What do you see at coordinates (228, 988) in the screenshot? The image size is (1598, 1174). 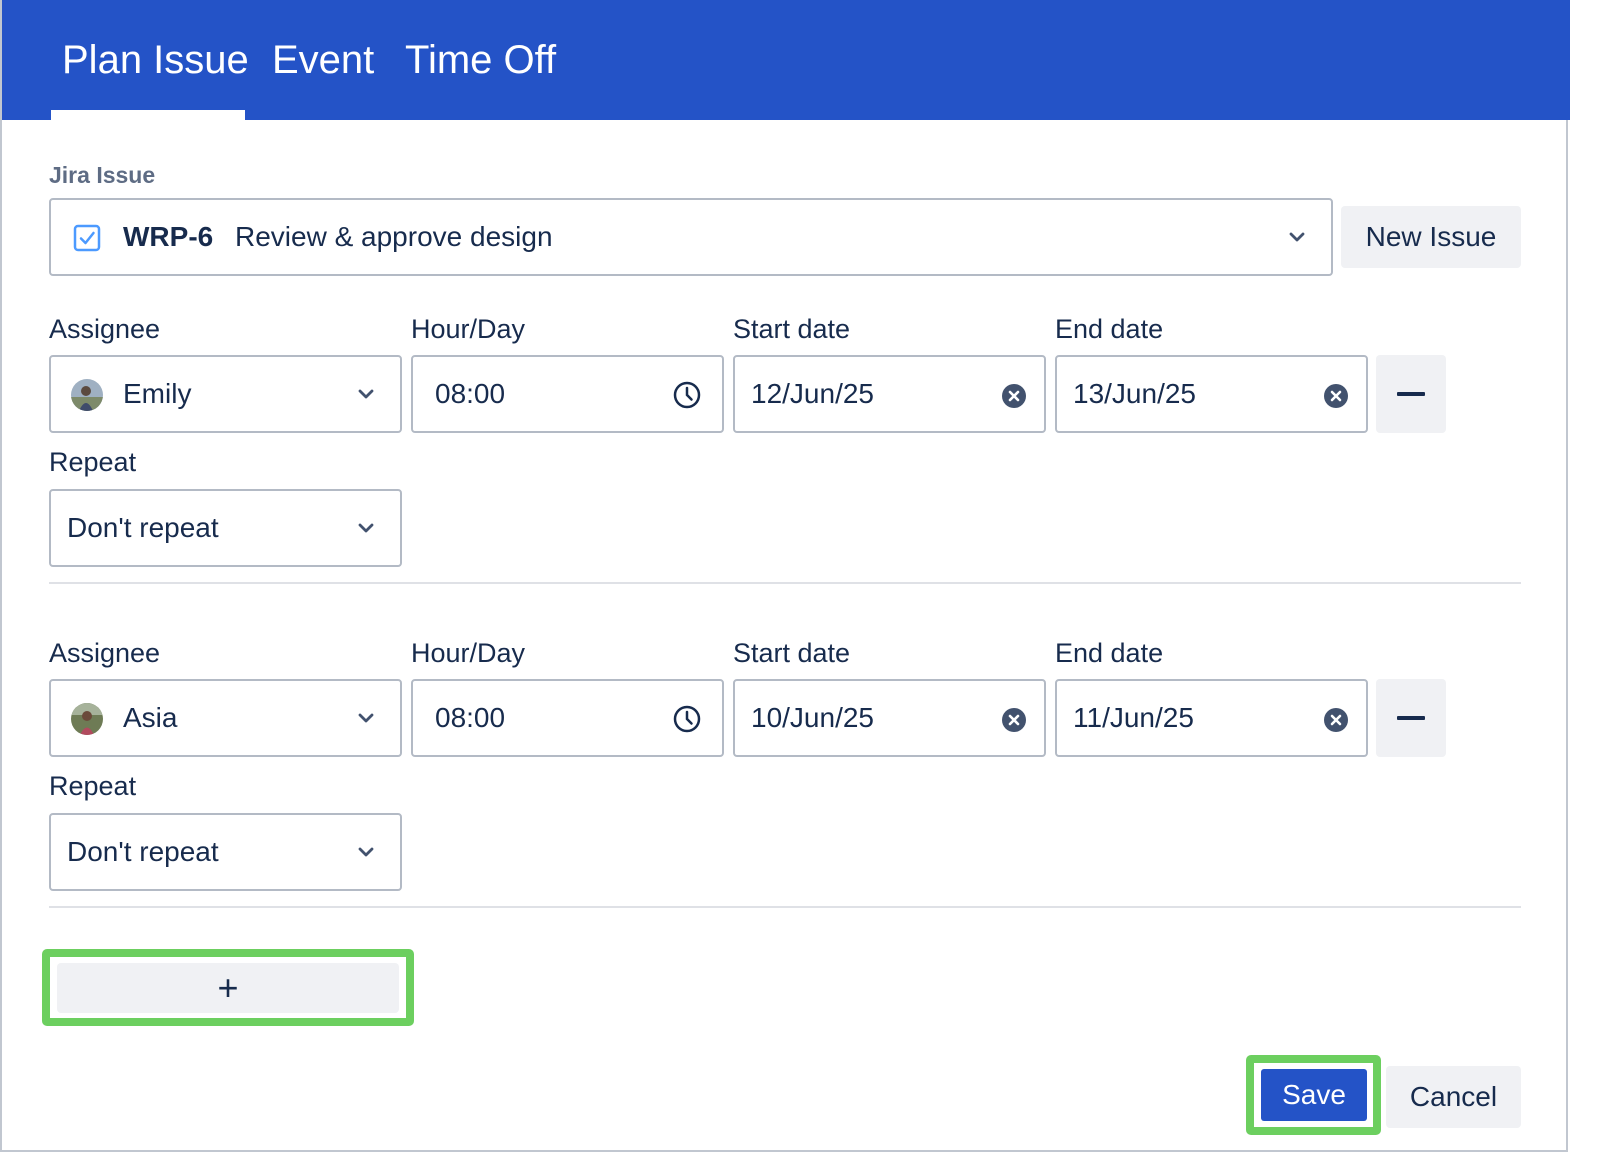 I see `add-row-button: +` at bounding box center [228, 988].